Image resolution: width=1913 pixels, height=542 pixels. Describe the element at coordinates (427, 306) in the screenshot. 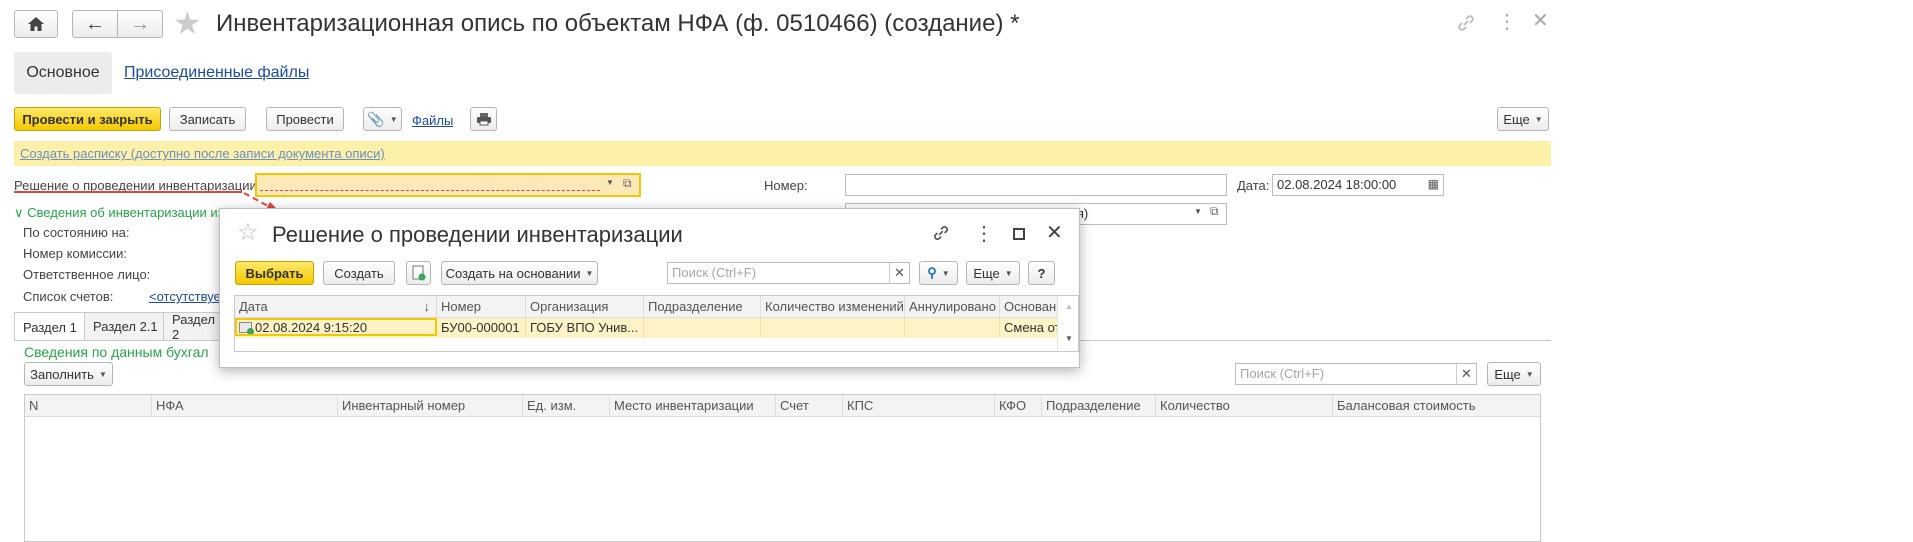

I see `sort-down-icon: ↓` at that location.